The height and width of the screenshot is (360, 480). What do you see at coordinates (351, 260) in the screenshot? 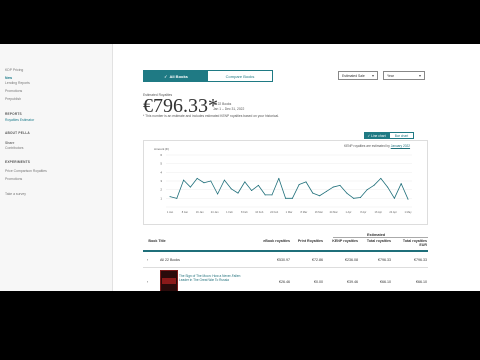
I see `row-kenp: €236.08` at bounding box center [351, 260].